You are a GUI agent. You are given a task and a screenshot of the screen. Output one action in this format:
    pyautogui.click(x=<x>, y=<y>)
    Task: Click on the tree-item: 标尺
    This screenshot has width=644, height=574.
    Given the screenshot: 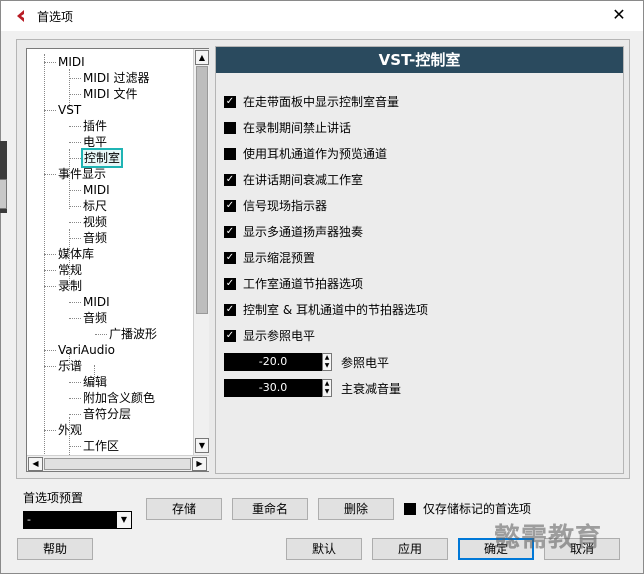 What is the action you would take?
    pyautogui.click(x=95, y=206)
    